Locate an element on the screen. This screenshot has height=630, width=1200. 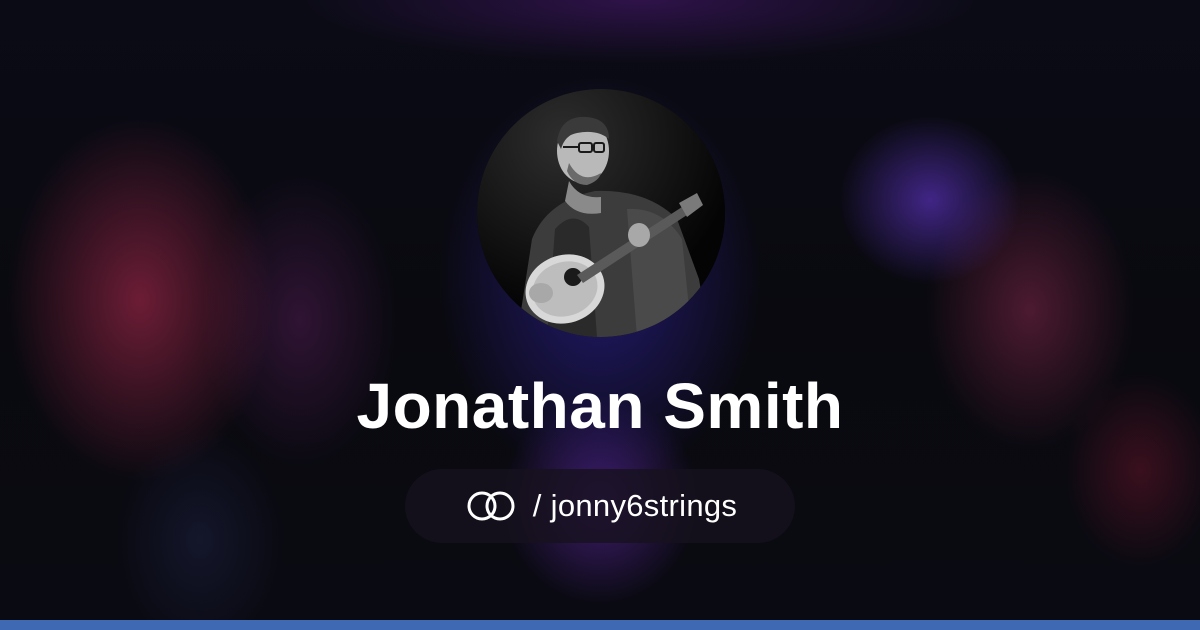
avatar is located at coordinates (601, 213).